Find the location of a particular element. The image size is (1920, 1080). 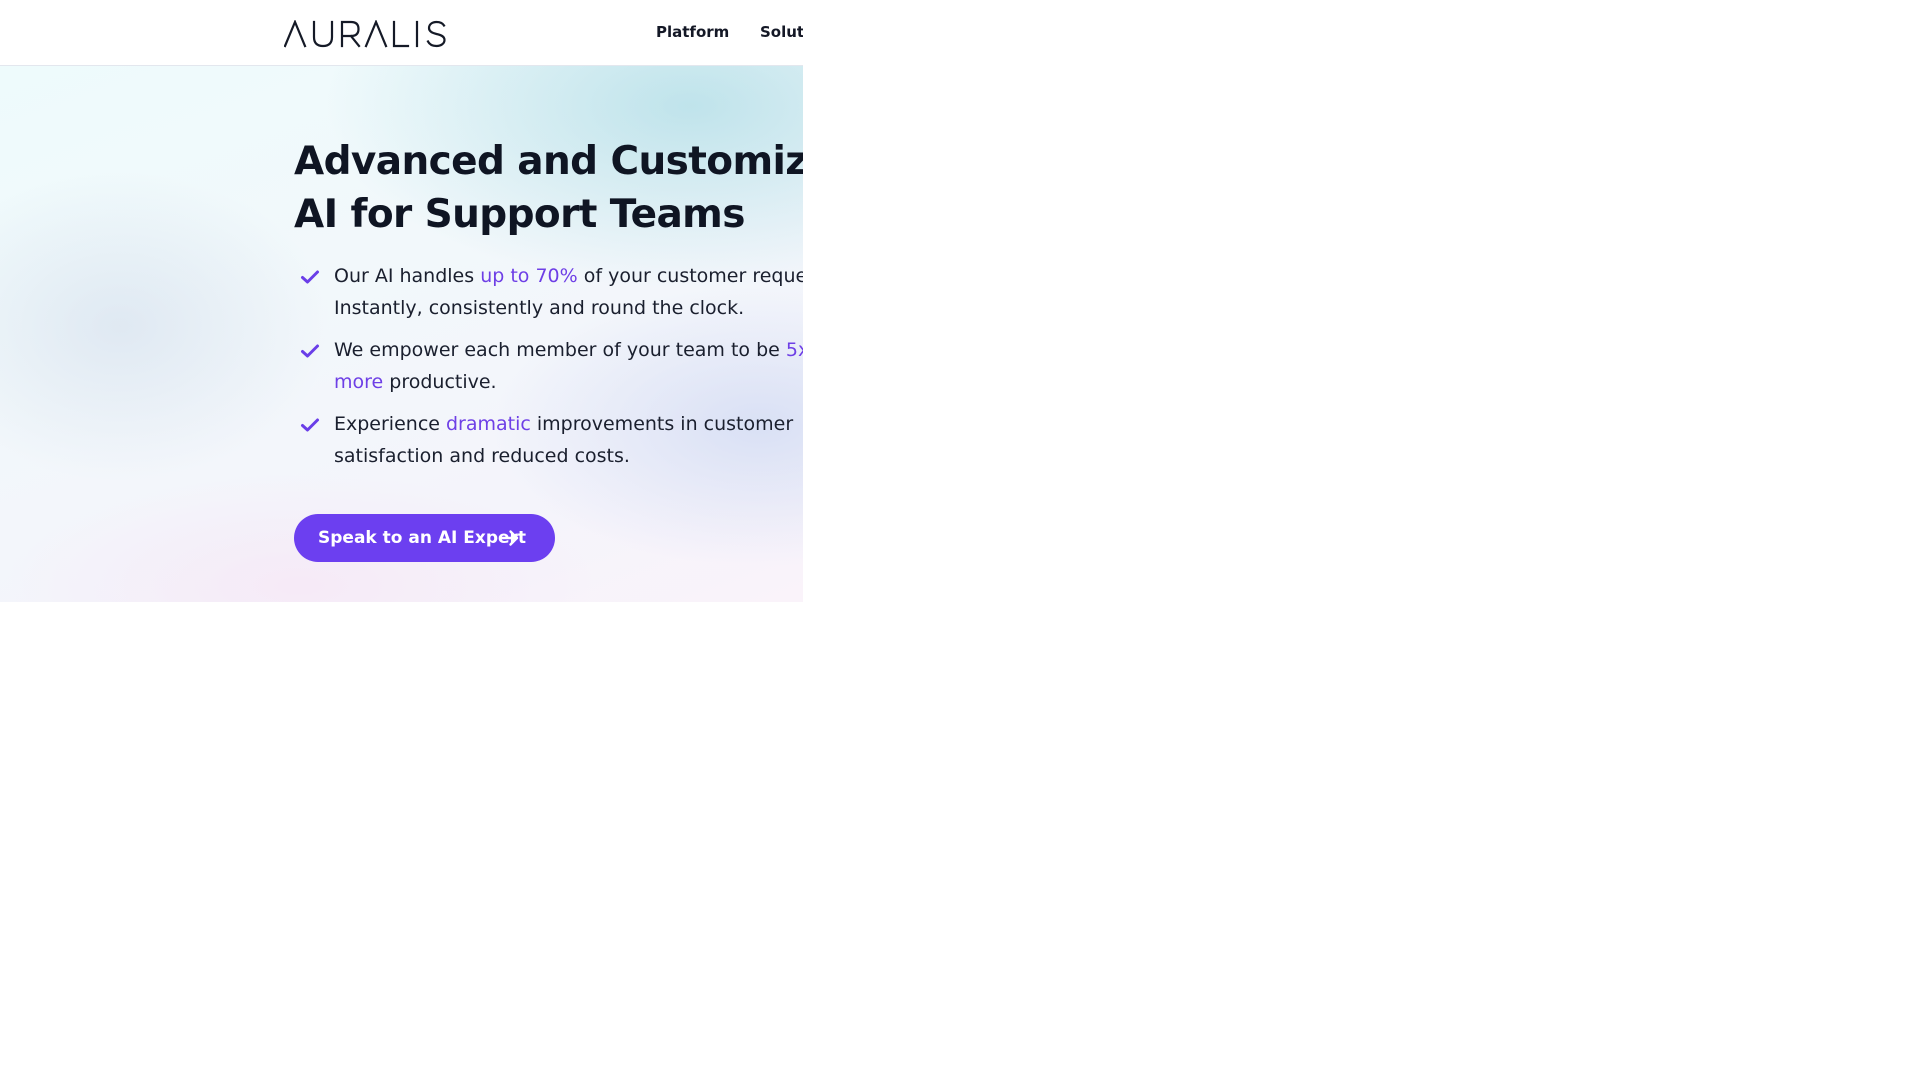

auralis-logo is located at coordinates (367, 34).